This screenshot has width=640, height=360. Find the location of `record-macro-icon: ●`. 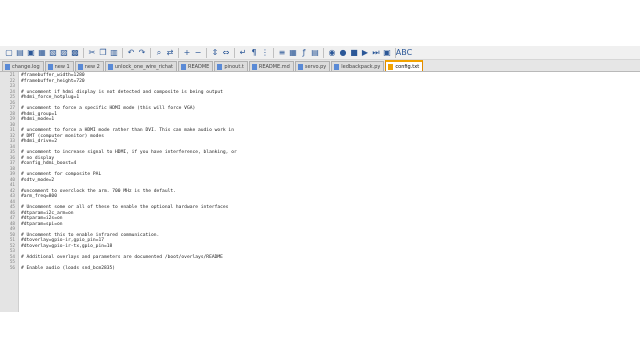

record-macro-icon: ● is located at coordinates (343, 53).